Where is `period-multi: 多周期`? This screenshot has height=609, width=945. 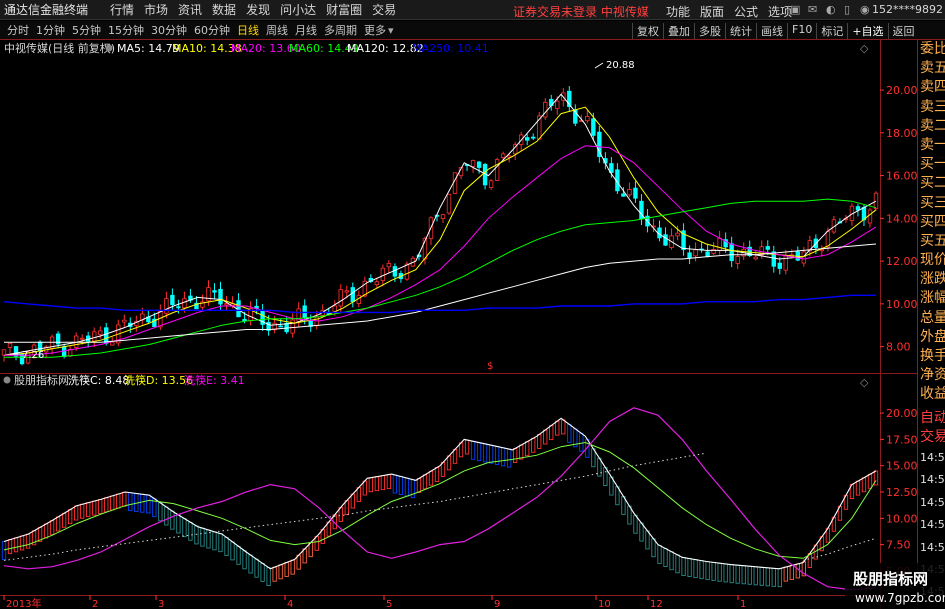 period-multi: 多周期 is located at coordinates (340, 30).